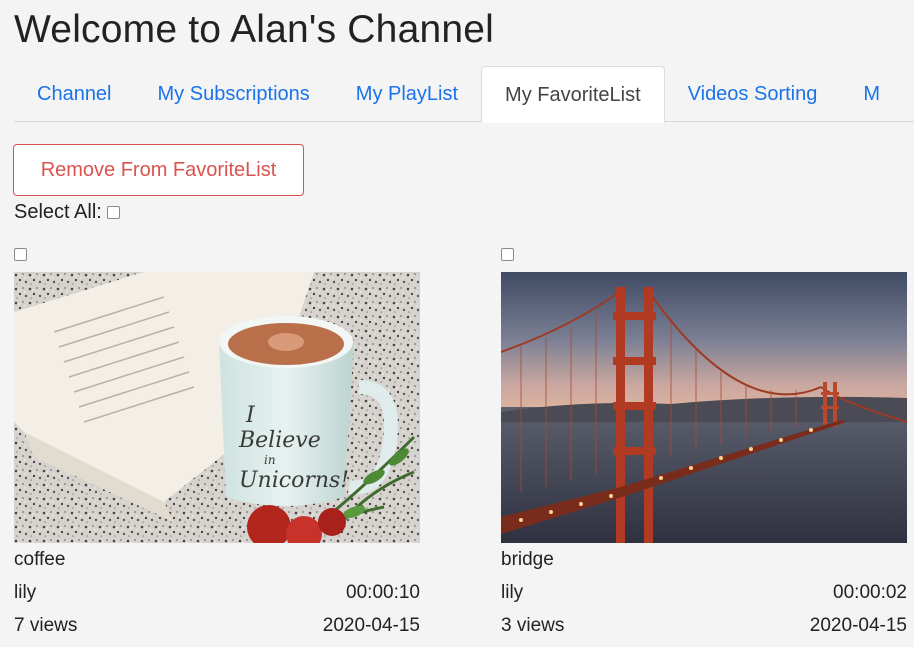 This screenshot has width=914, height=647. What do you see at coordinates (234, 94) in the screenshot?
I see `tab-my-subscriptions: My Subscriptions` at bounding box center [234, 94].